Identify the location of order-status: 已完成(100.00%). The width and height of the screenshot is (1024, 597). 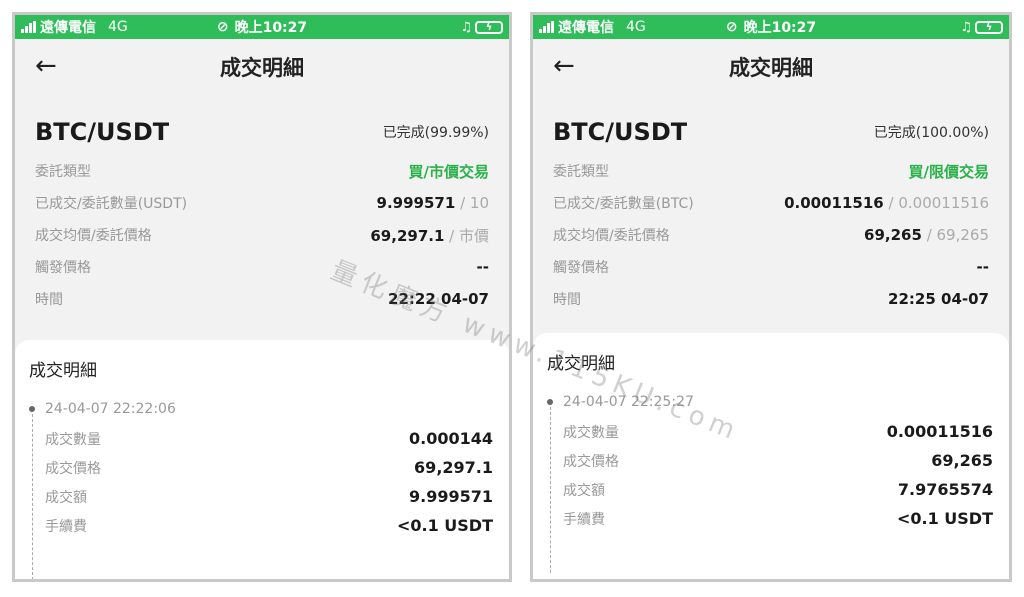
(931, 133).